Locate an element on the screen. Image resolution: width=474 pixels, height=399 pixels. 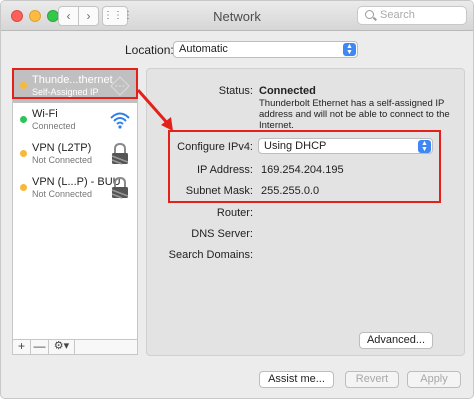
service-name: VPN (L2TP) is located at coordinates (62, 148).